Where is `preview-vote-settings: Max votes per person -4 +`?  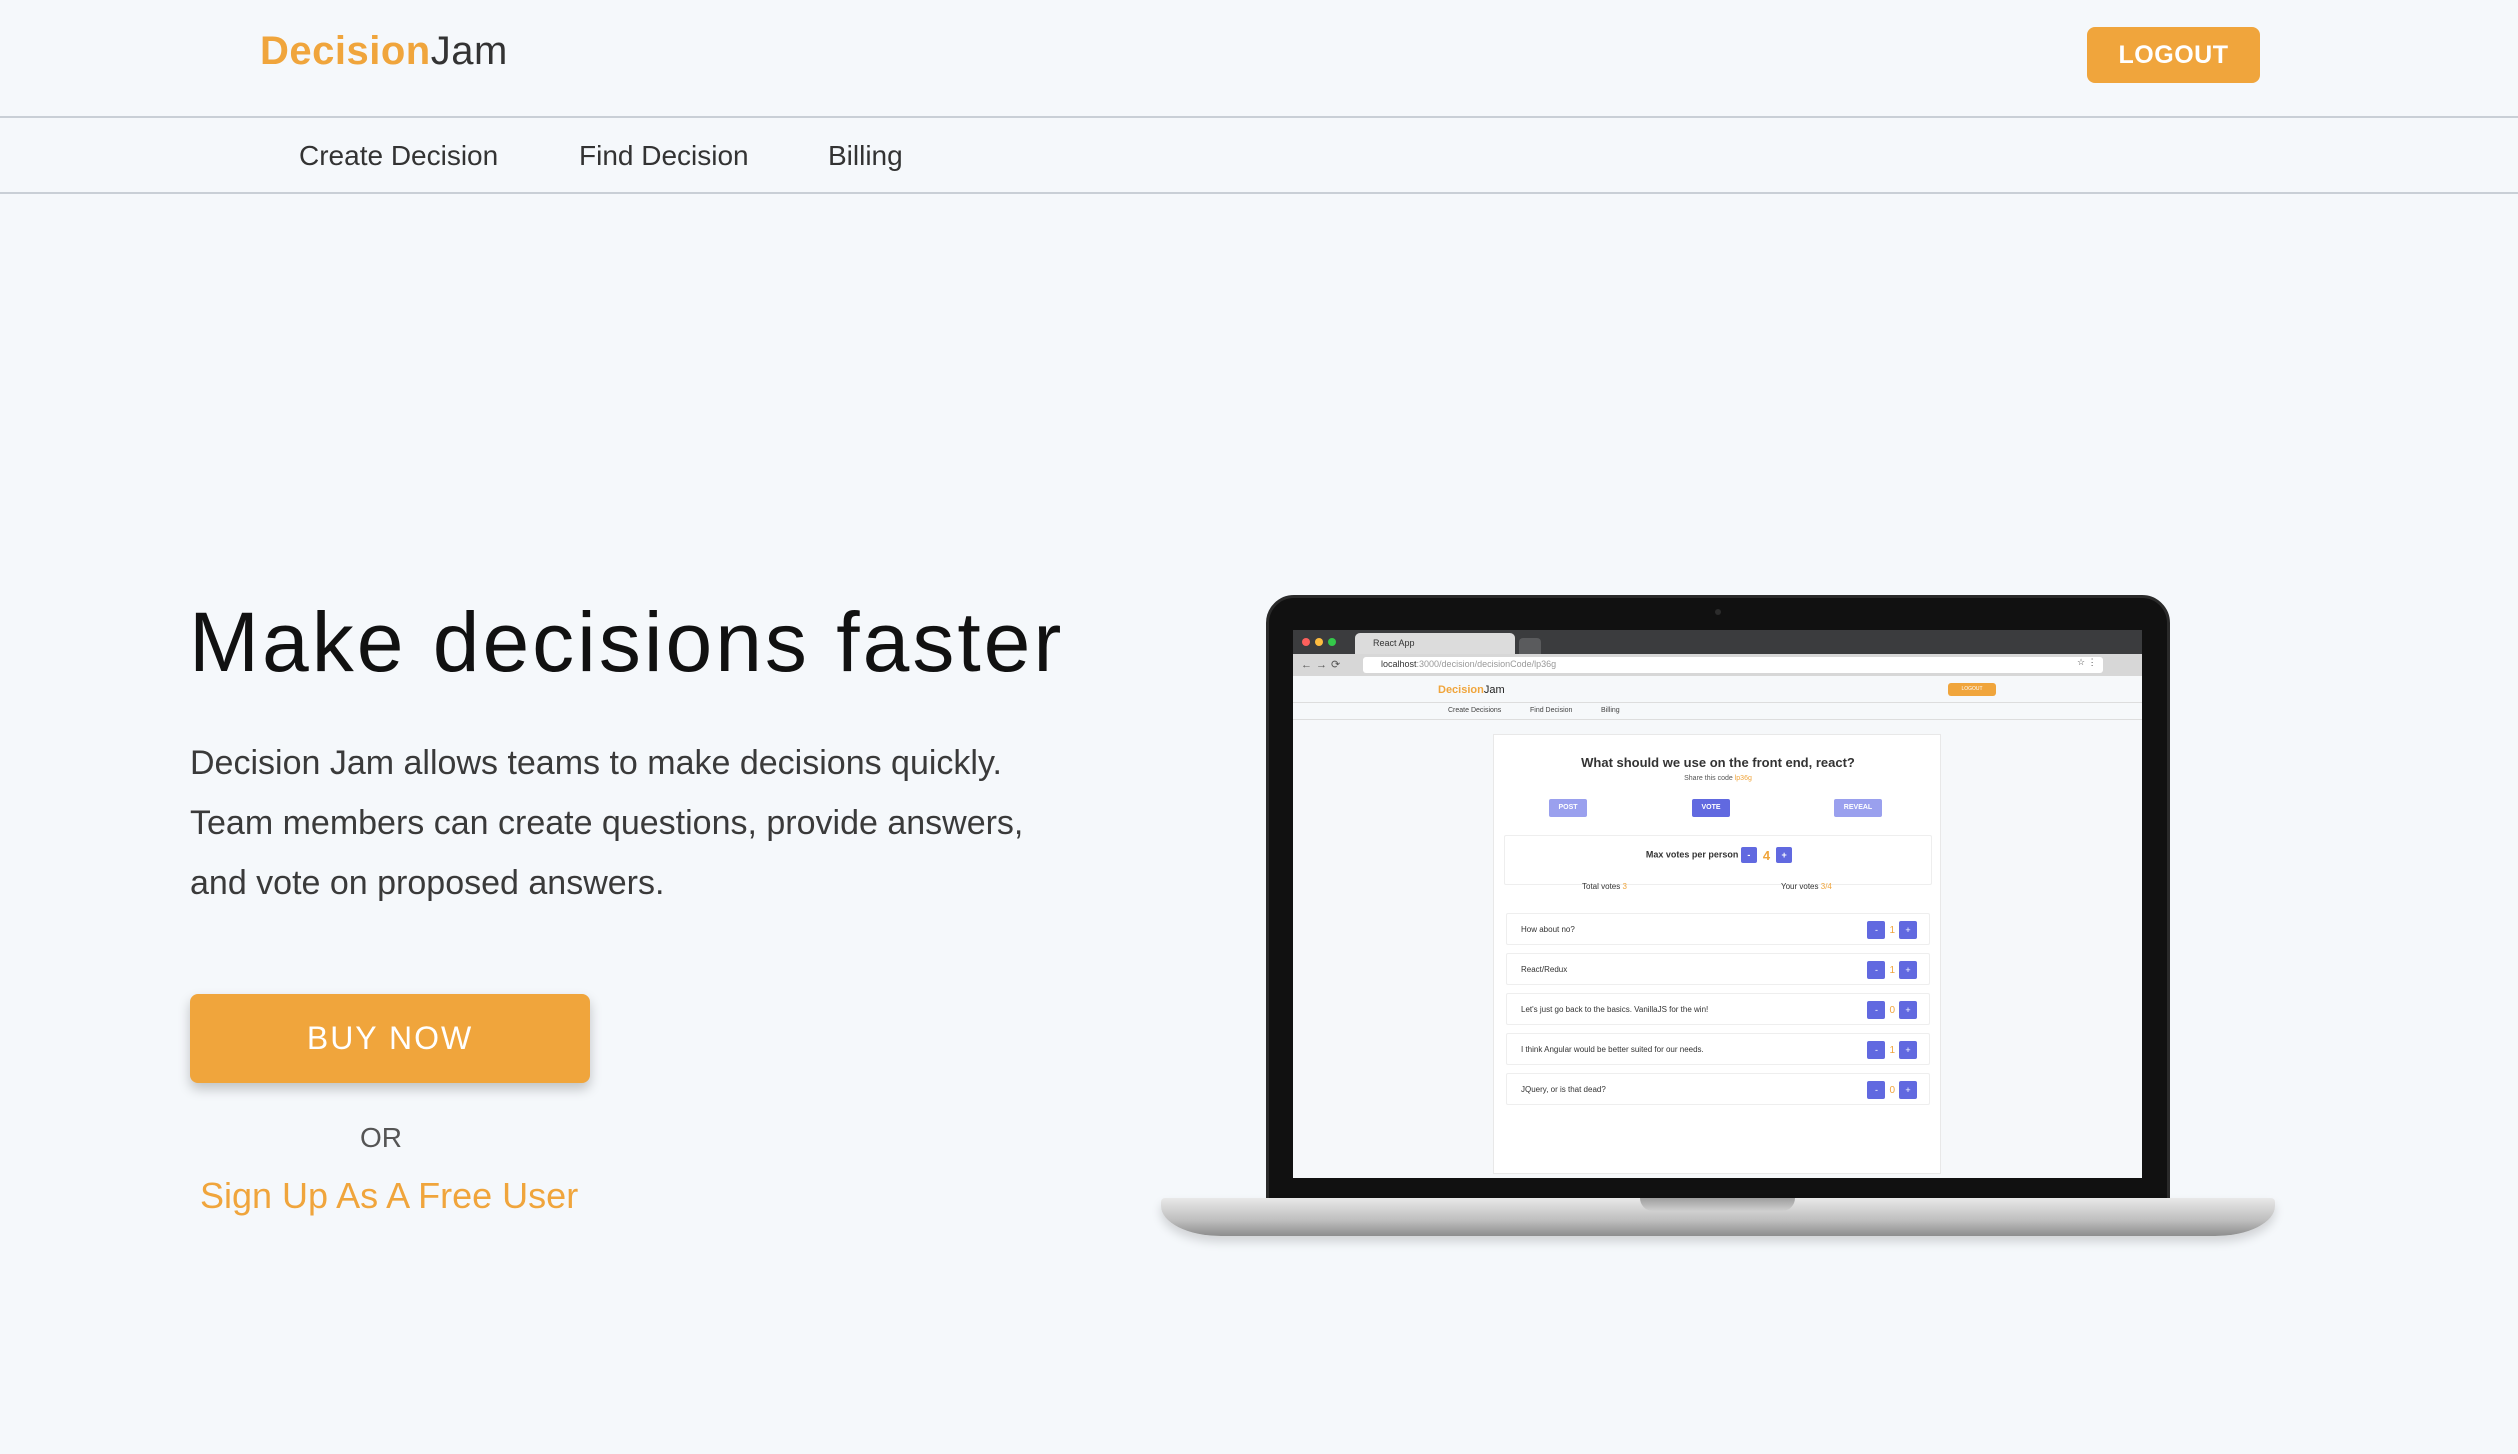 preview-vote-settings: Max votes per person -4 + is located at coordinates (1718, 860).